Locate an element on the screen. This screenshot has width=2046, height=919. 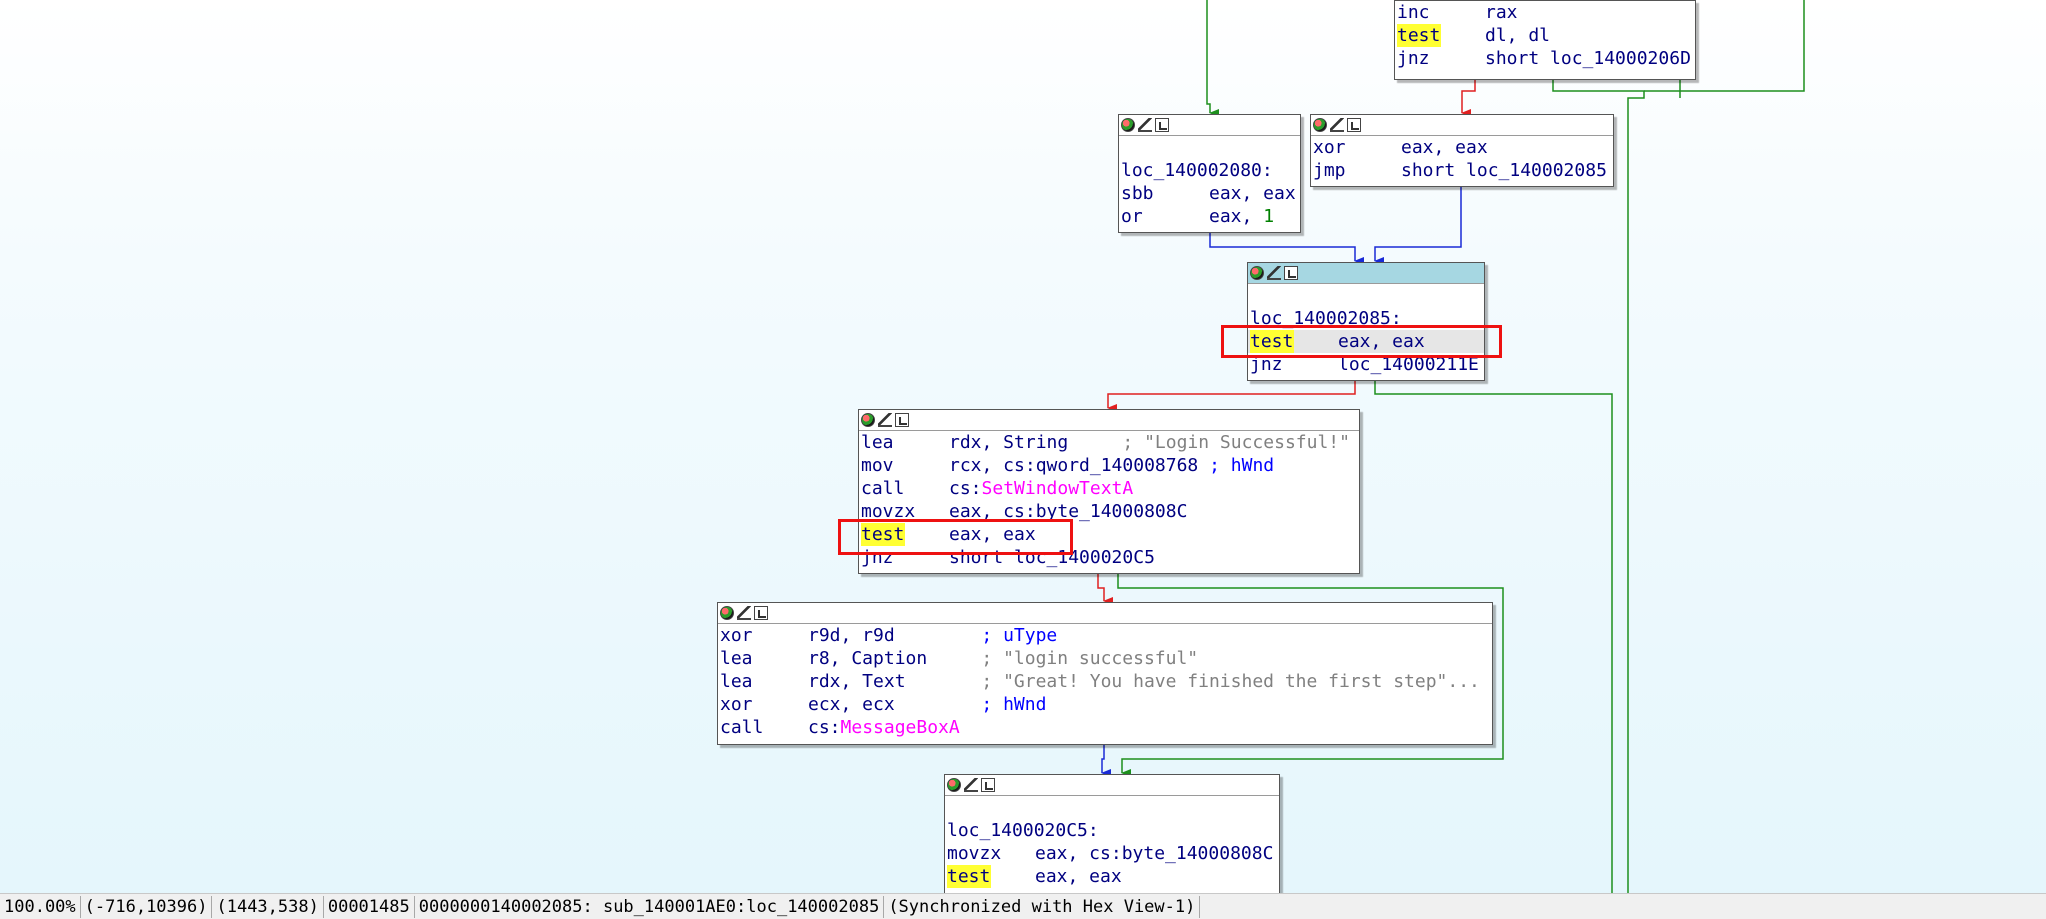
comment: ; uType is located at coordinates (1019, 635).